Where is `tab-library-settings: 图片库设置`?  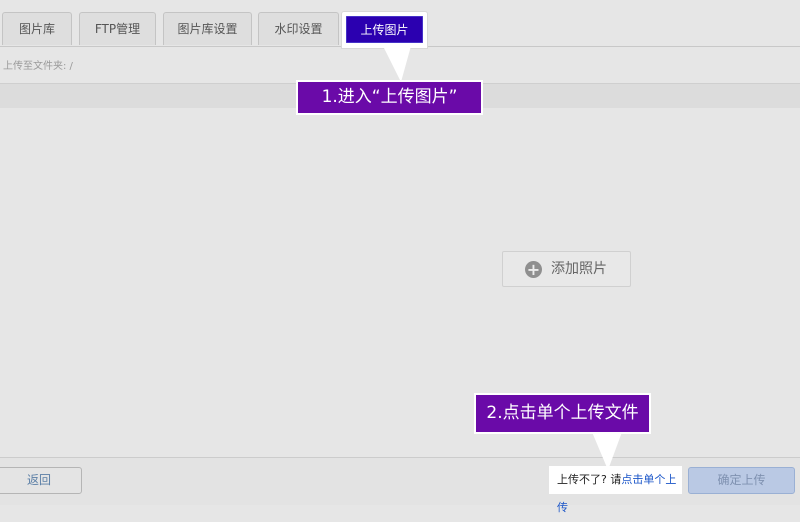
tab-library-settings: 图片库设置 is located at coordinates (207, 28).